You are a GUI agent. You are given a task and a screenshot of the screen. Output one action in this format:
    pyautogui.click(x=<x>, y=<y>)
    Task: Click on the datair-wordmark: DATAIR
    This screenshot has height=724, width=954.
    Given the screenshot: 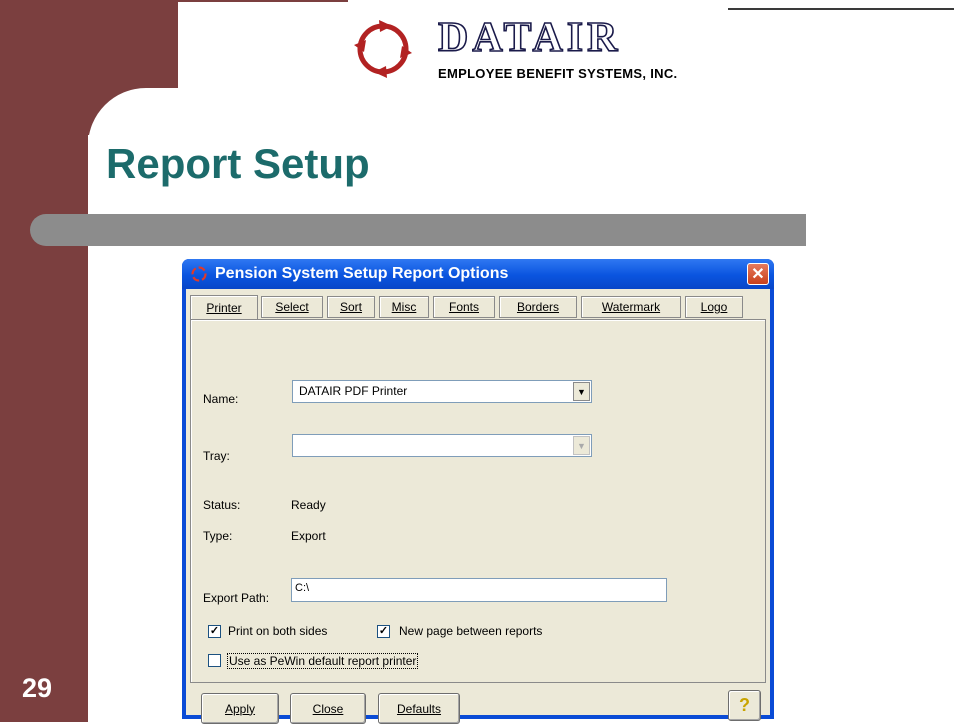 What is the action you would take?
    pyautogui.click(x=529, y=37)
    